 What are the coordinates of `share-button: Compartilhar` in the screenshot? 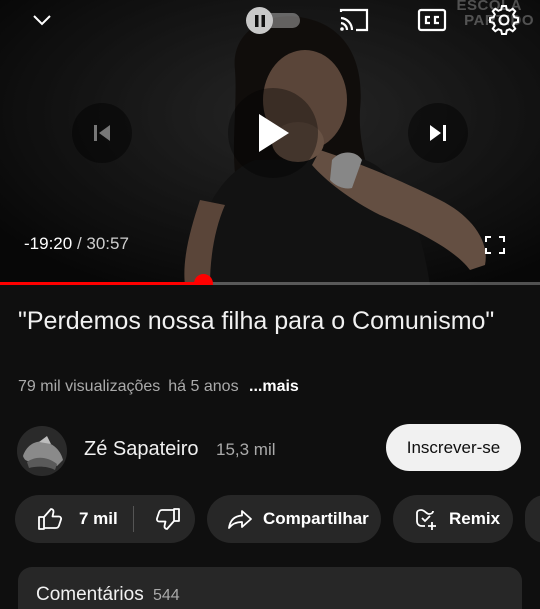 It's located at (294, 519).